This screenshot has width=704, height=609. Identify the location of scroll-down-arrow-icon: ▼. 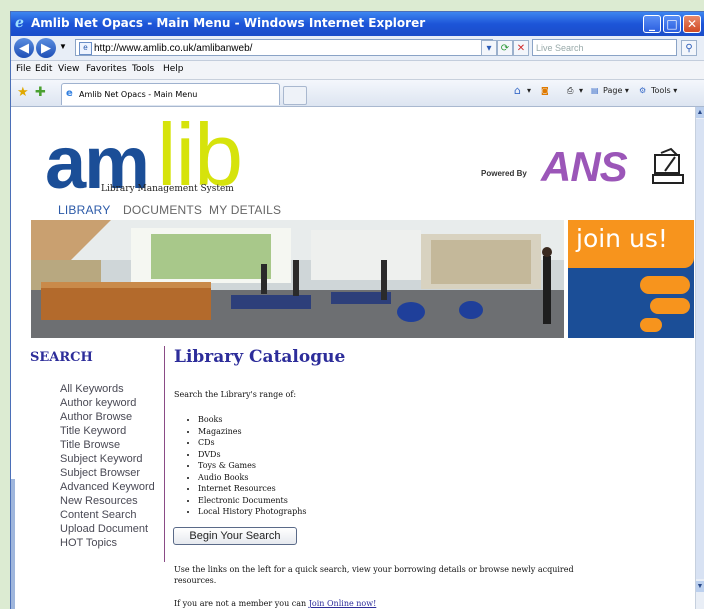
(700, 586).